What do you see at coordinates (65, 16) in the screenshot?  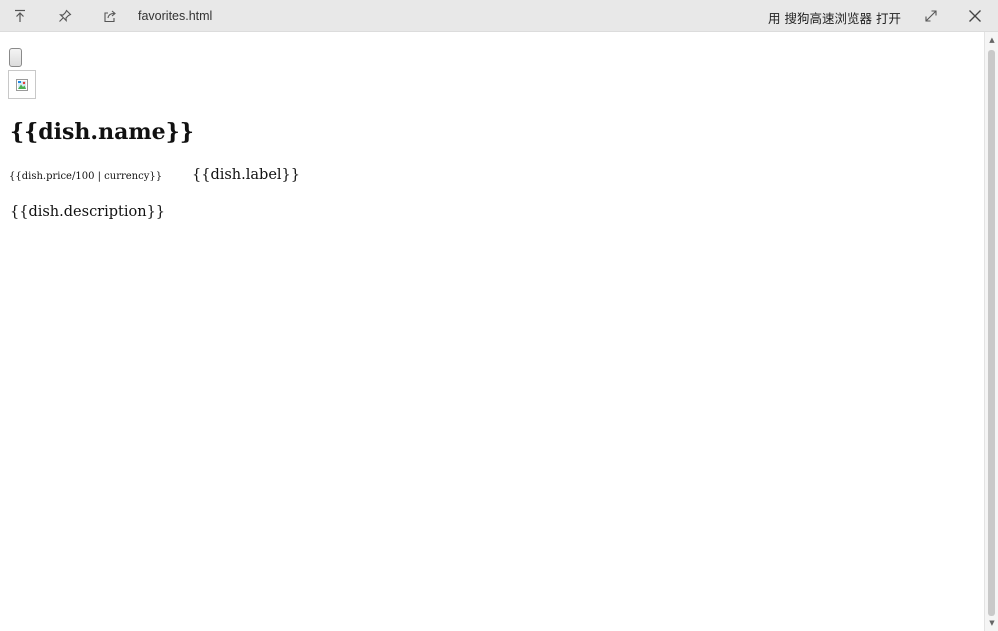 I see `pin-icon` at bounding box center [65, 16].